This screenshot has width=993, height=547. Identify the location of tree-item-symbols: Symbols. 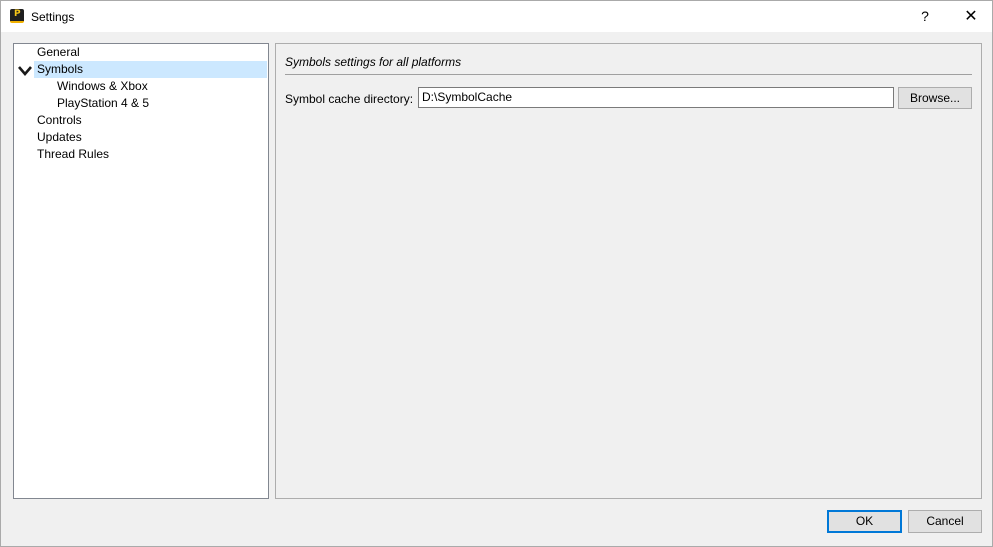
(150, 69).